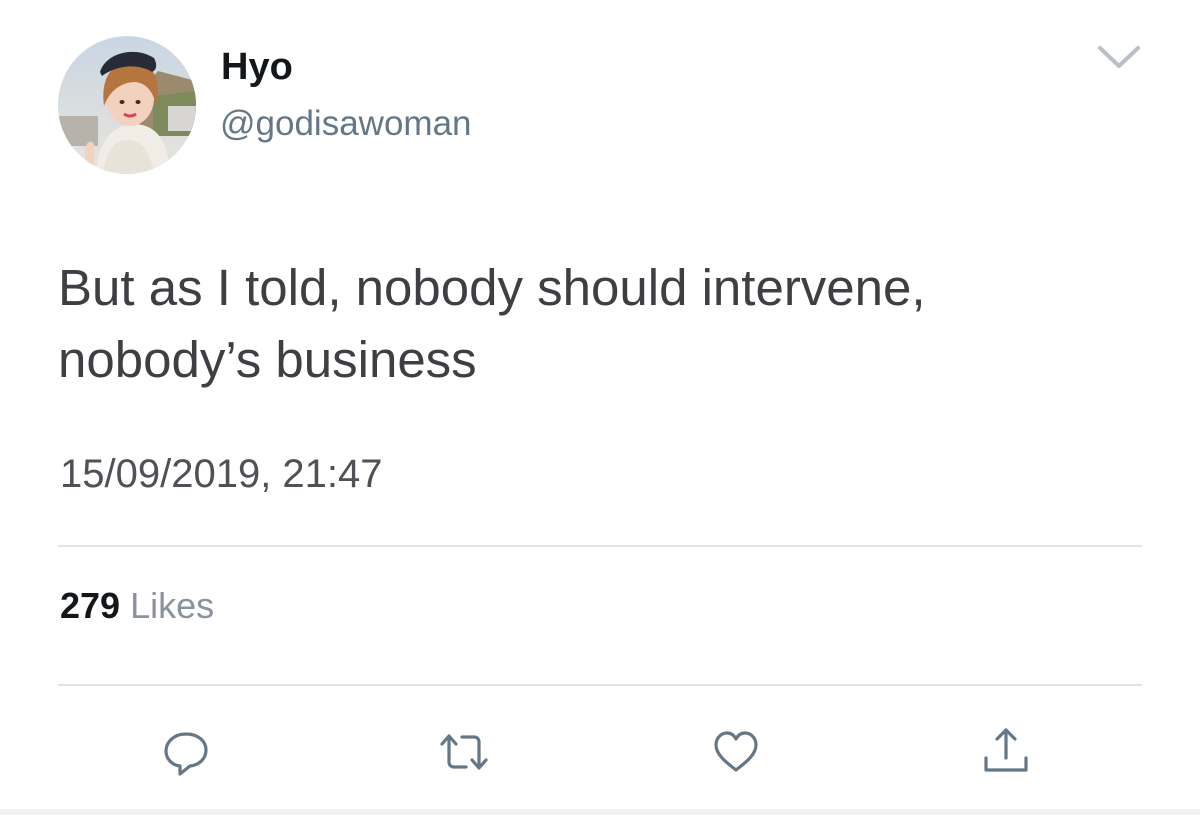  I want to click on tweet-text-line: But as I told, nobody should intervene,, so click(492, 287).